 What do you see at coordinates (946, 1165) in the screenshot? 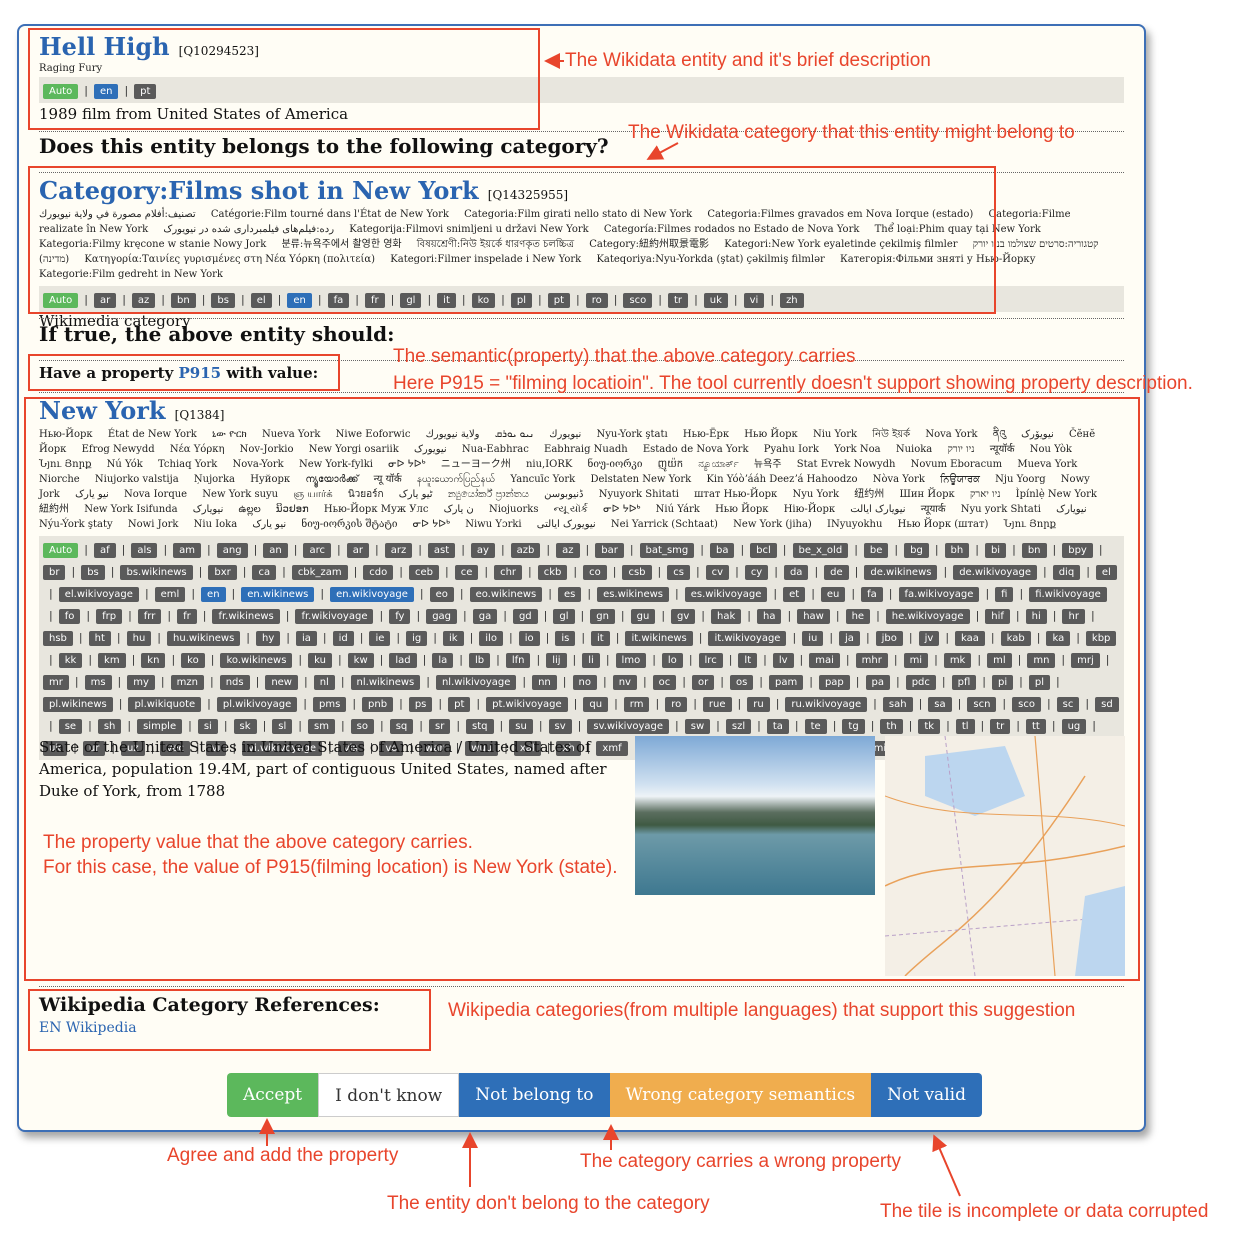
I see `arrow-invalid` at bounding box center [946, 1165].